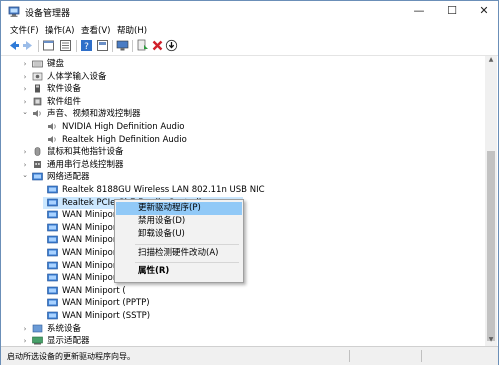 The width and height of the screenshot is (499, 365). Describe the element at coordinates (243, 64) in the screenshot. I see `device-category: › 键盘` at that location.